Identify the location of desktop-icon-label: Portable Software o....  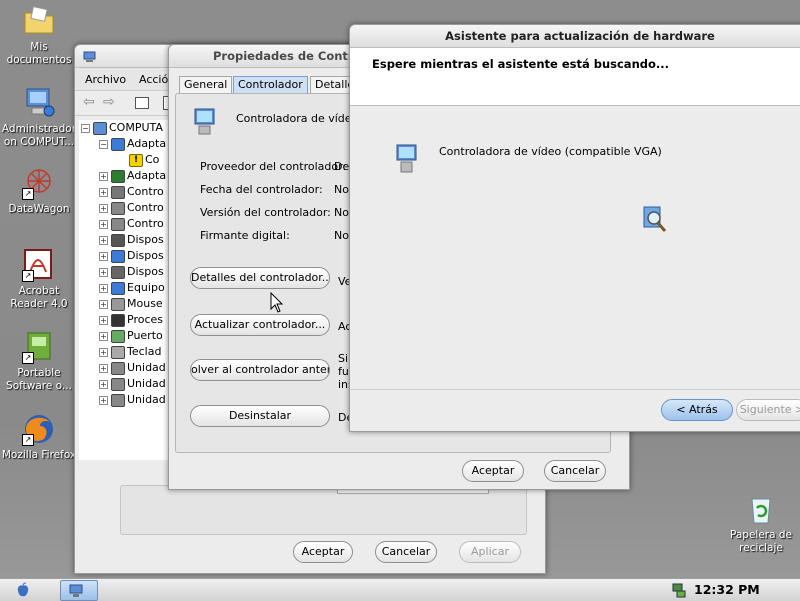
(39, 379).